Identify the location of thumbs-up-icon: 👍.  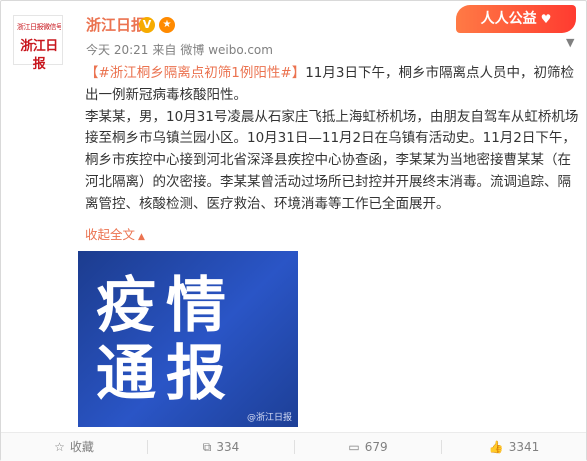
(496, 447).